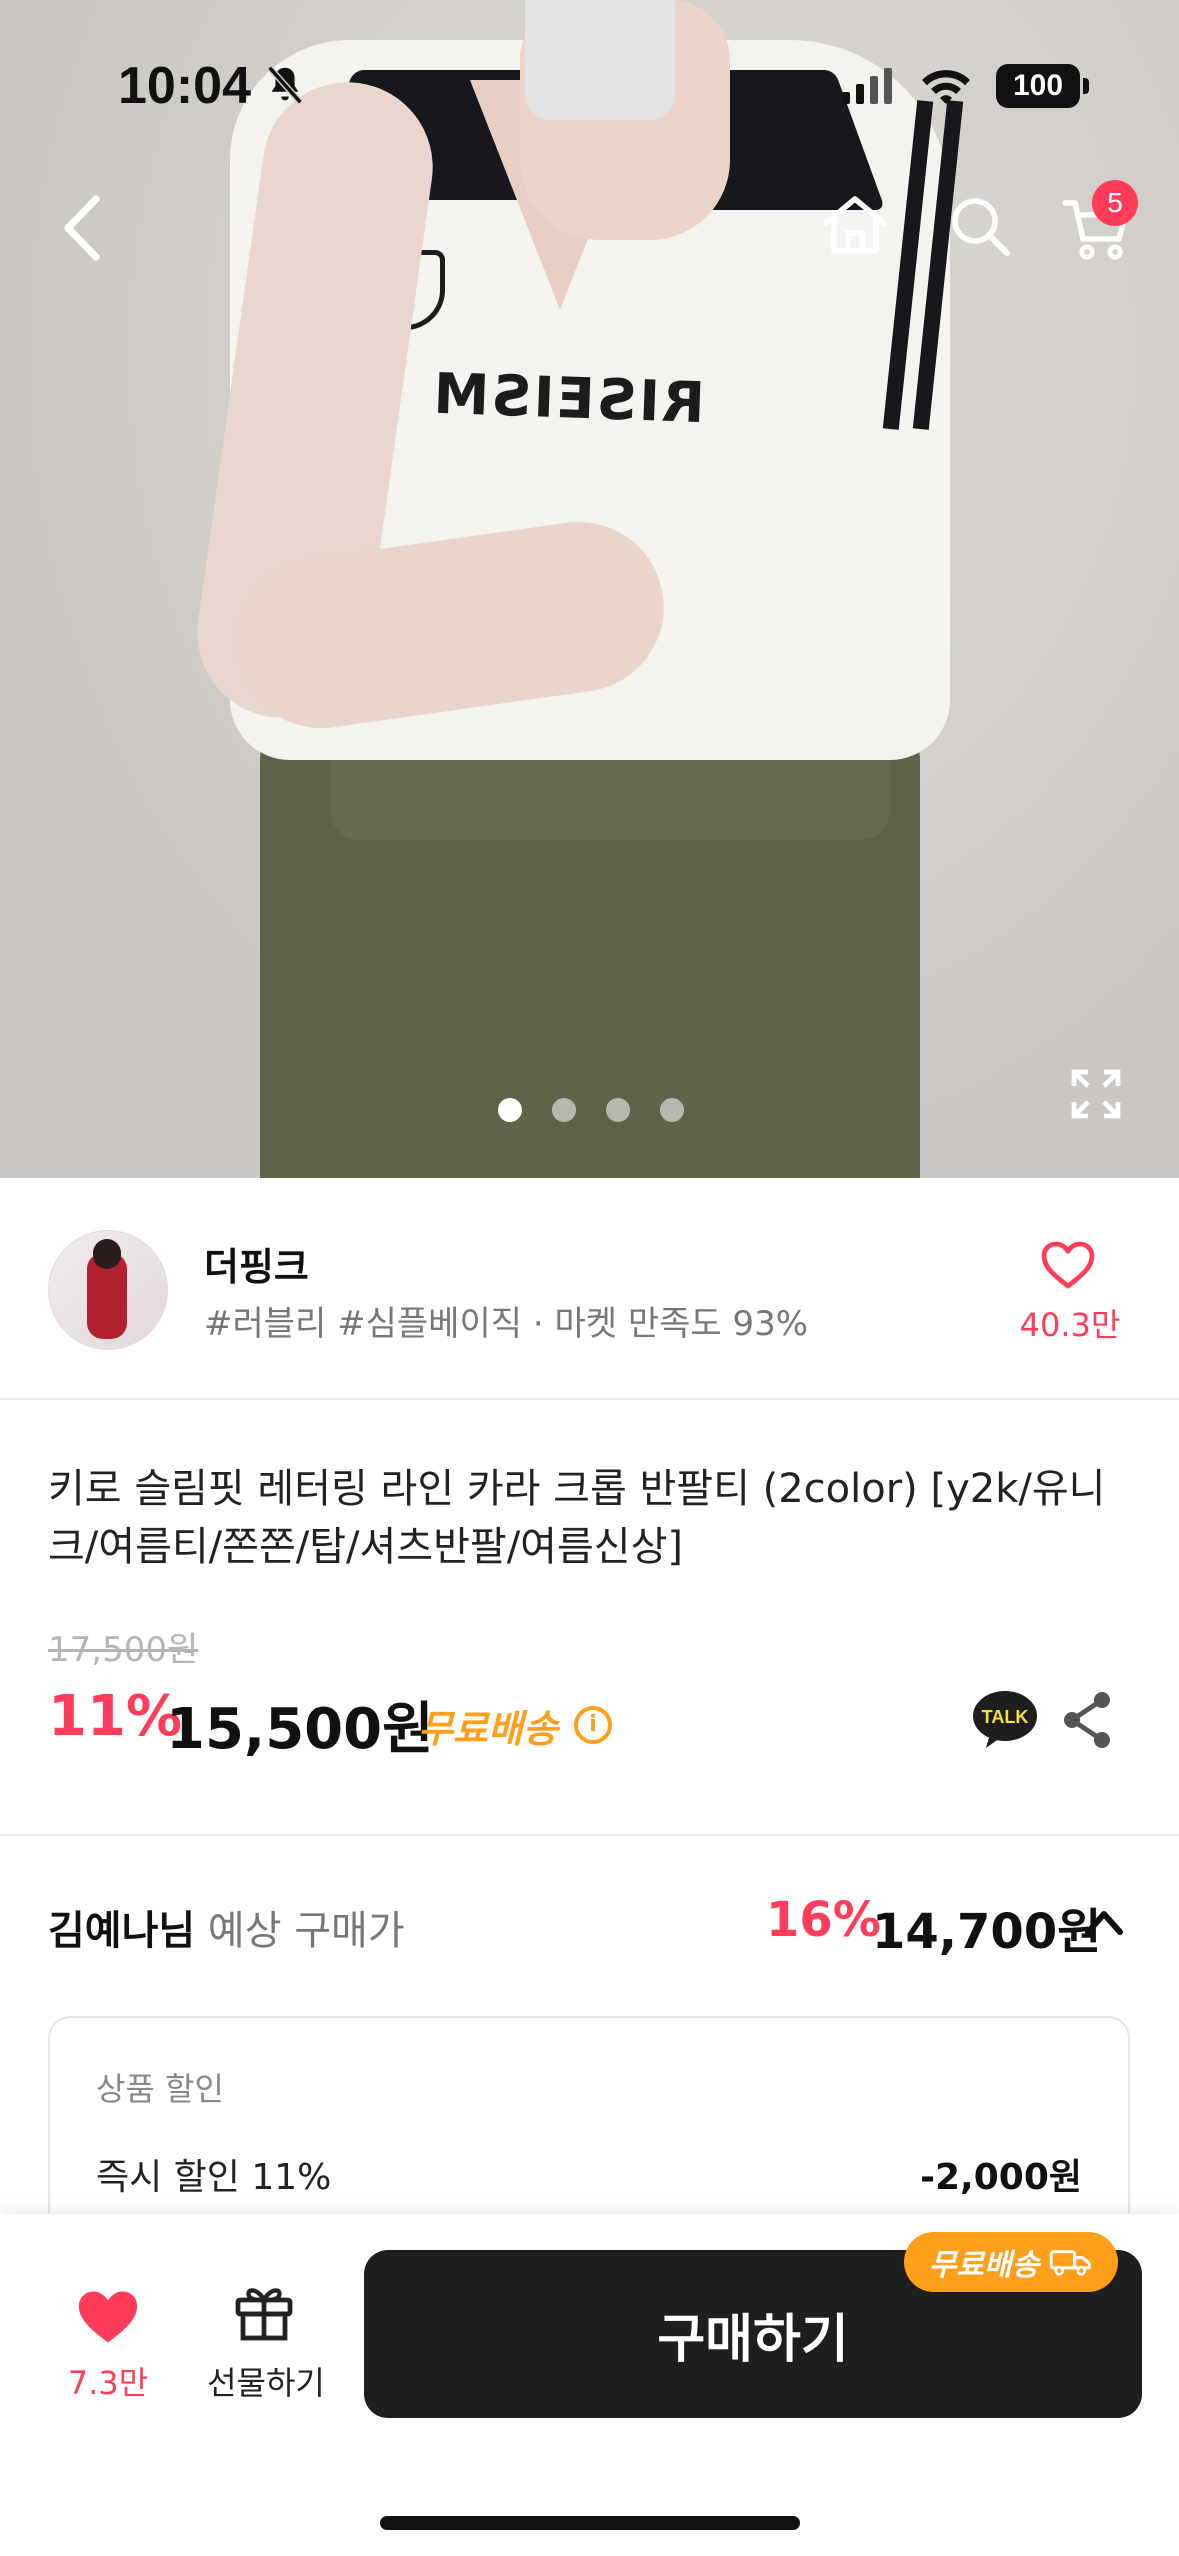 The image size is (1179, 2556). Describe the element at coordinates (300, 1729) in the screenshot. I see `sale-price: 15,500원` at that location.